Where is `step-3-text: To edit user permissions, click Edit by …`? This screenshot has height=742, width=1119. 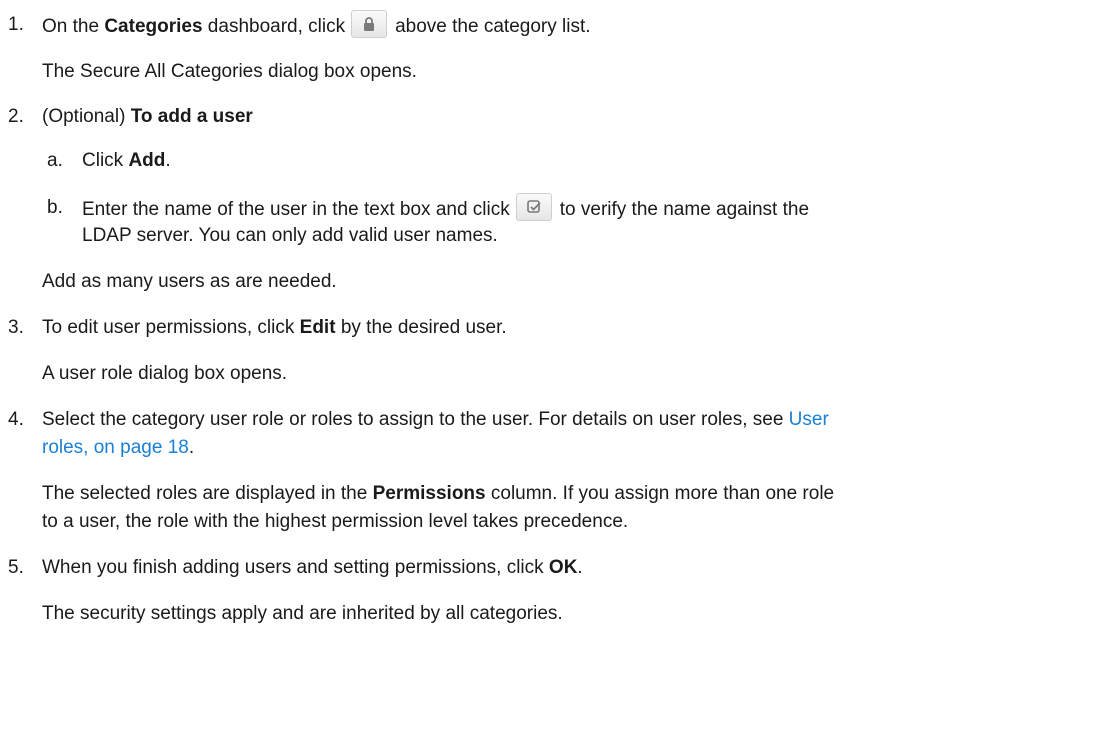
step-3-text: To edit user permissions, click Edit by … is located at coordinates (274, 328).